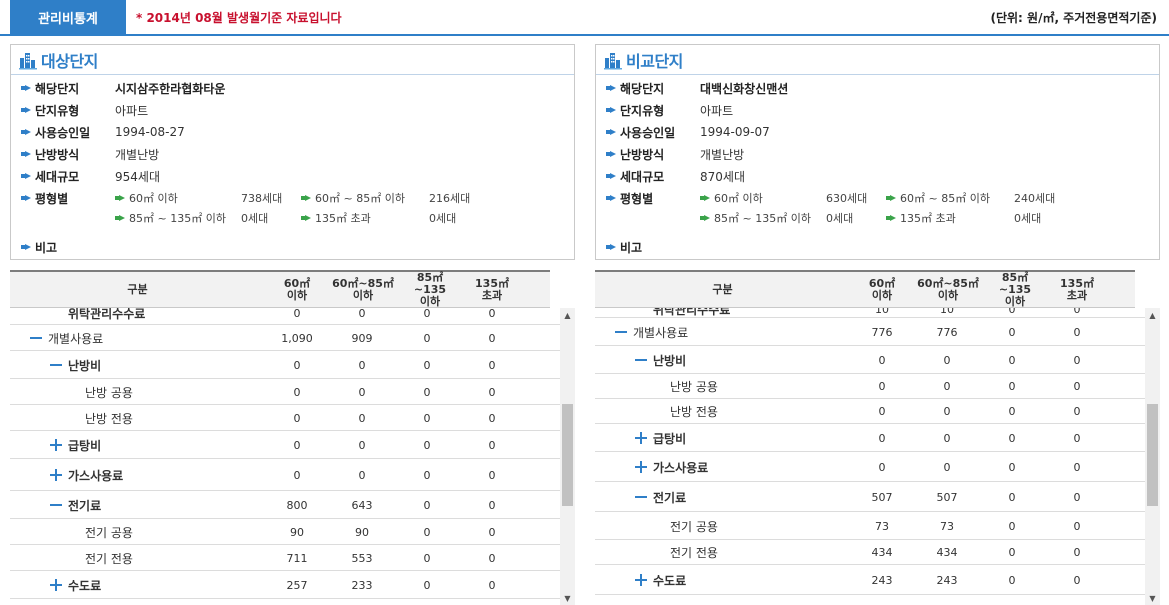 The image size is (1169, 605). Describe the element at coordinates (670, 360) in the screenshot. I see `row-label: 난방비` at that location.